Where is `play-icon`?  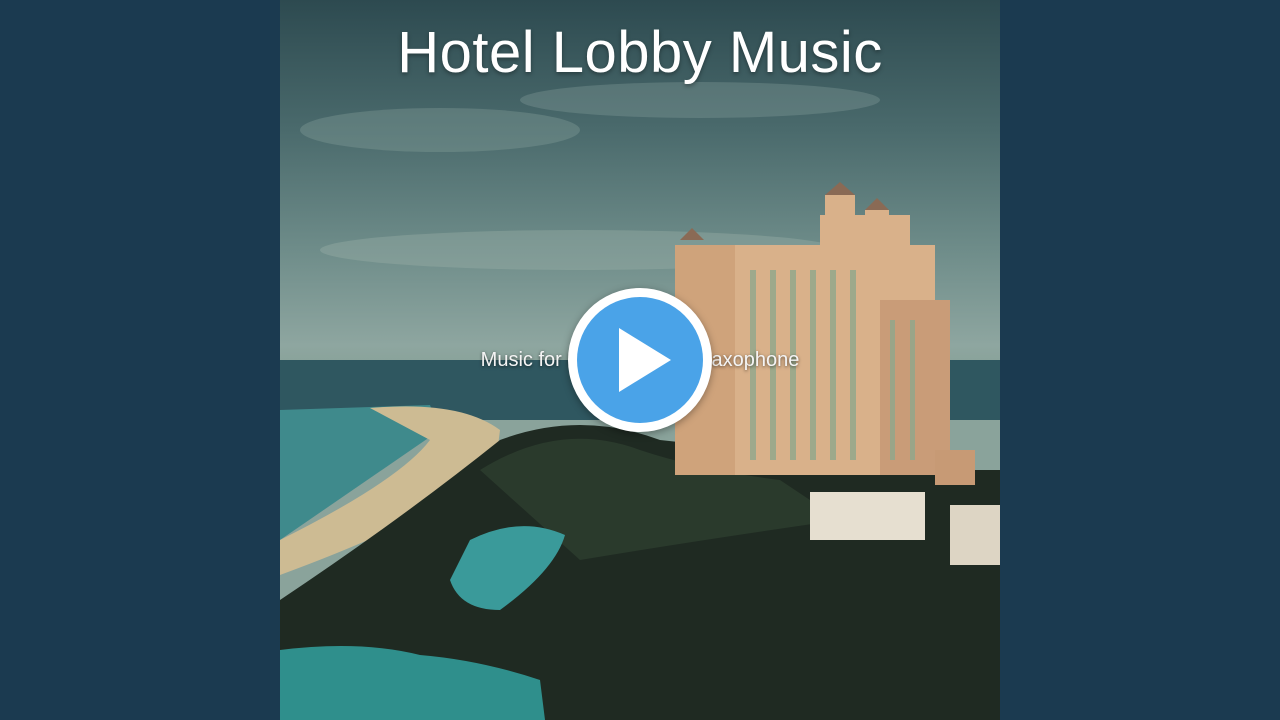
play-icon is located at coordinates (645, 360).